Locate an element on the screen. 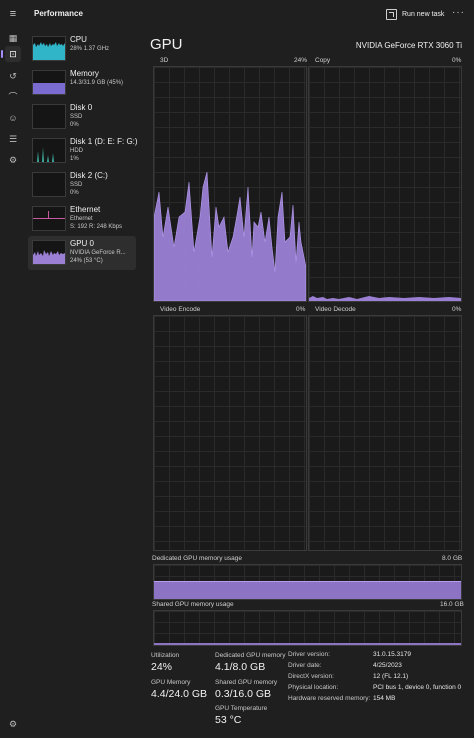 The width and height of the screenshot is (474, 738). run-task-icon is located at coordinates (391, 14).